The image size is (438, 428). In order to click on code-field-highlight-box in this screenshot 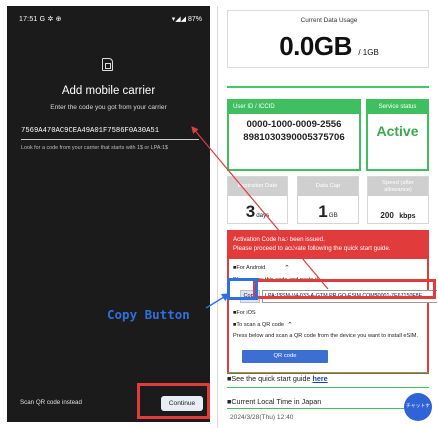, I will do `click(344, 289)`.